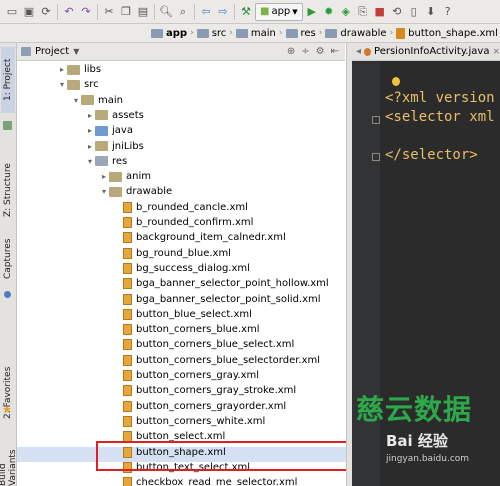 The width and height of the screenshot is (500, 486). I want to click on tree-item-label: bga_banner_selector_point_solid.xml, so click(228, 299).